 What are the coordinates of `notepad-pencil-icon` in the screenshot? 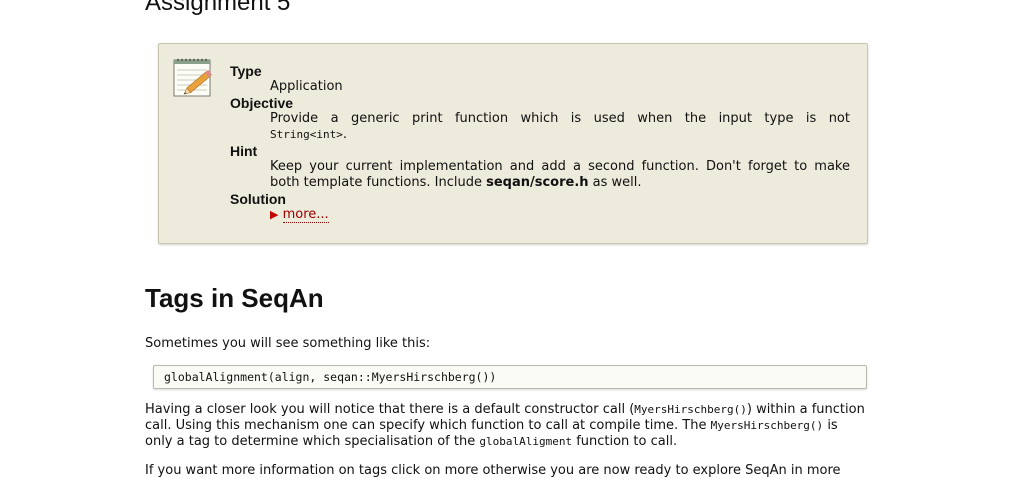 It's located at (193, 77).